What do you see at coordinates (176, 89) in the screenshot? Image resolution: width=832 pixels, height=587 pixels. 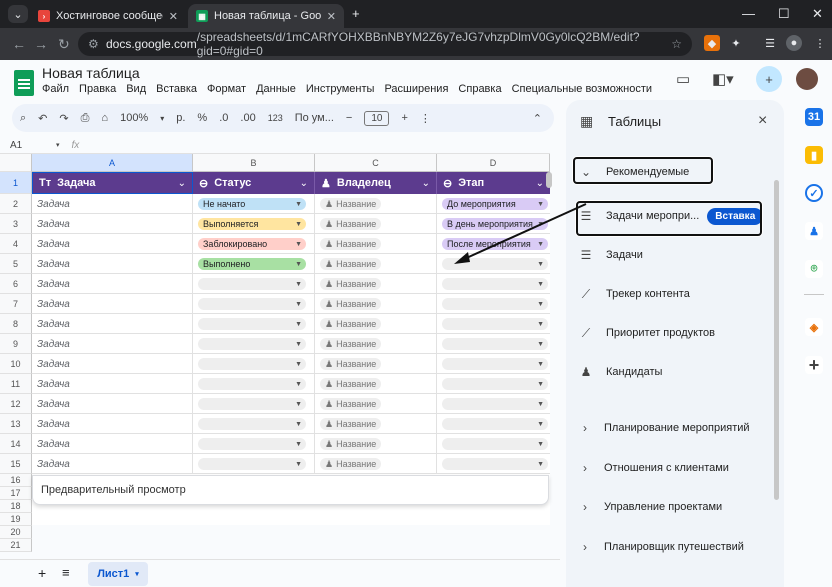 I see `menu-insert: Вставка` at bounding box center [176, 89].